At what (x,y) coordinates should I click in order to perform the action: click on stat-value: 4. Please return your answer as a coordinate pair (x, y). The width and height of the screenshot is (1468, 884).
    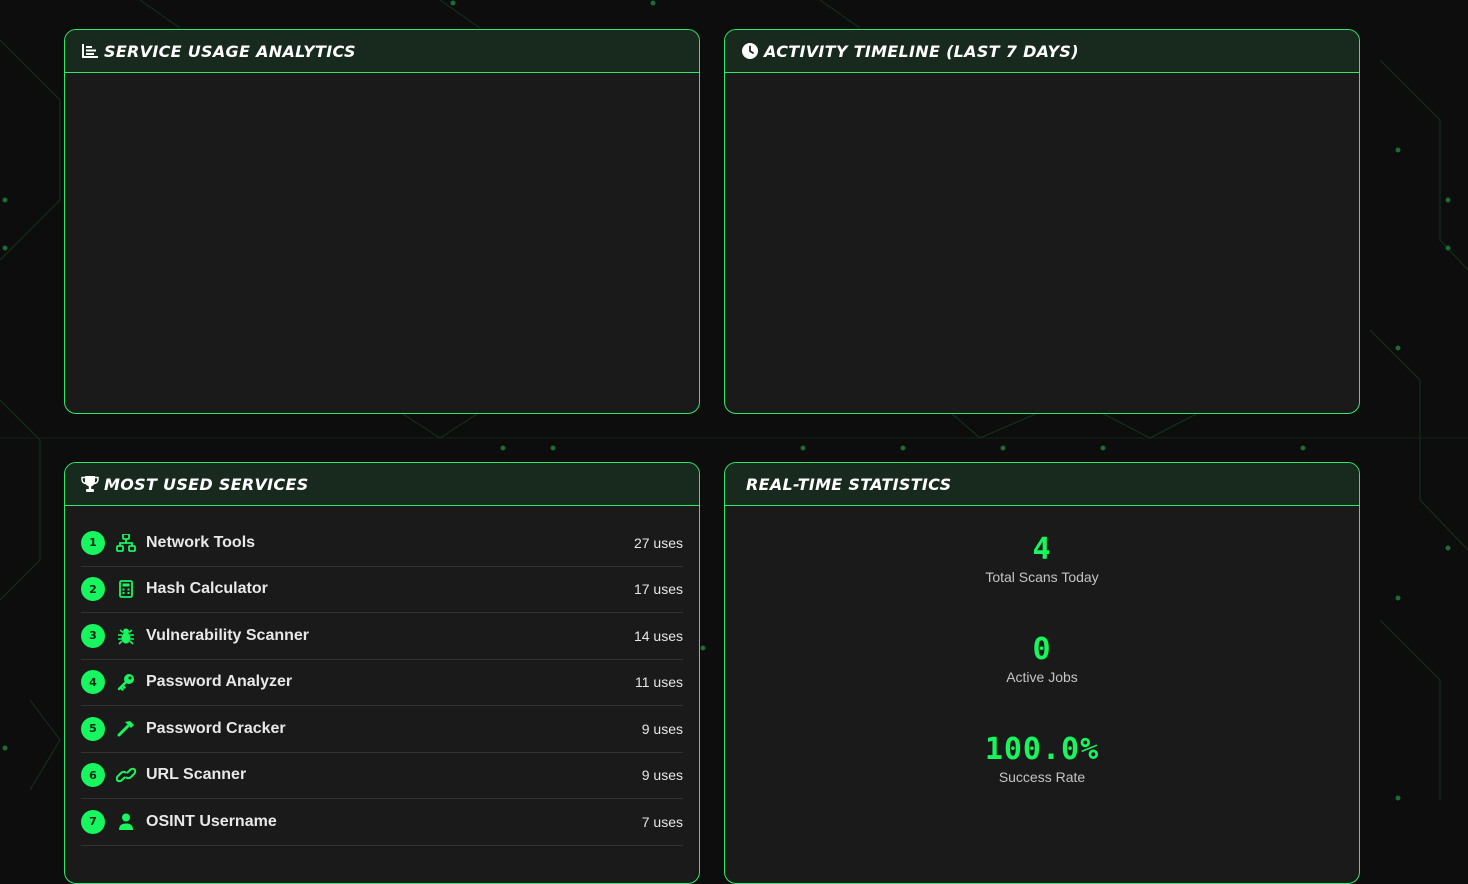
    Looking at the image, I should click on (1042, 549).